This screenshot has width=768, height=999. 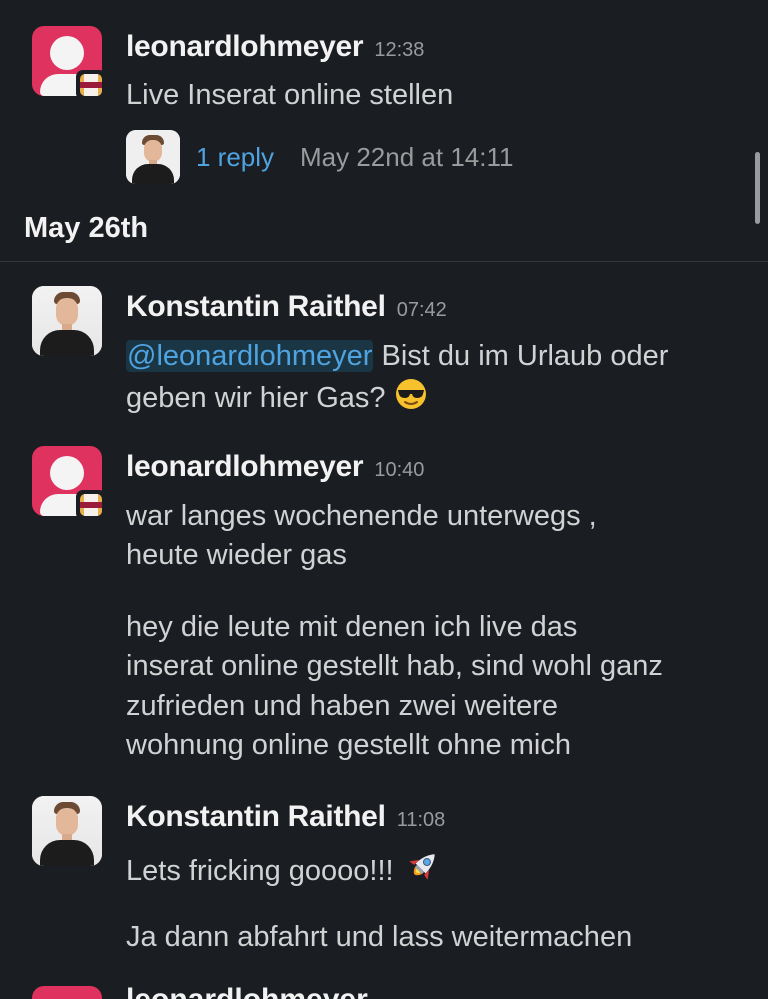 I want to click on date-divider: May 26th, so click(x=384, y=234).